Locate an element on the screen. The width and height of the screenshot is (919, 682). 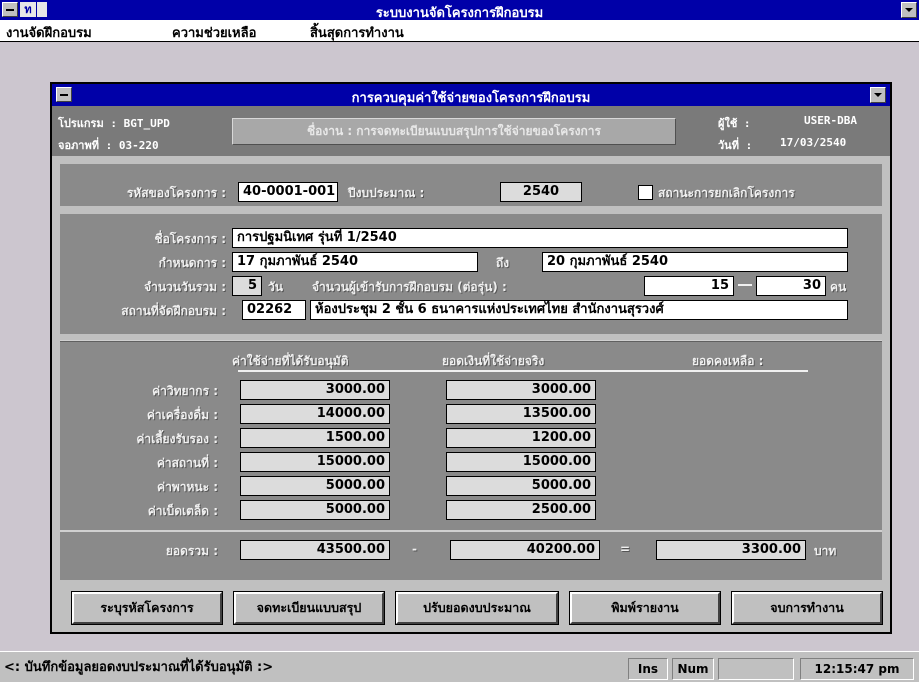
user-value: USER-DBA is located at coordinates (830, 120).